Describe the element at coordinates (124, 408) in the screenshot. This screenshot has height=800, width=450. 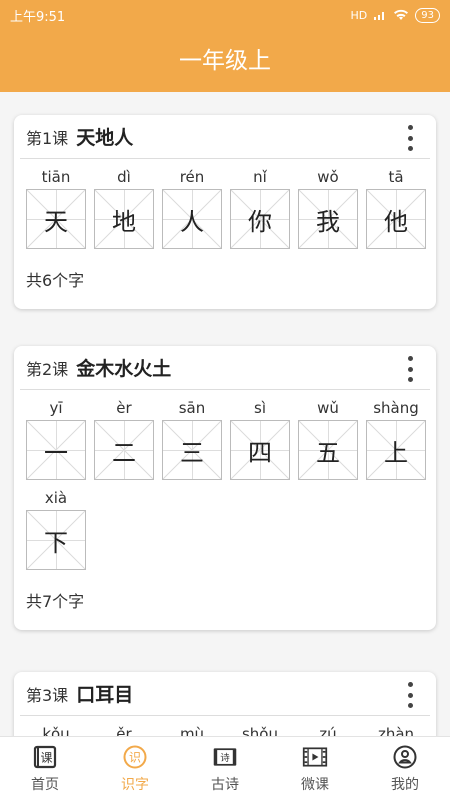
I see `pinyin-label: èr` at that location.